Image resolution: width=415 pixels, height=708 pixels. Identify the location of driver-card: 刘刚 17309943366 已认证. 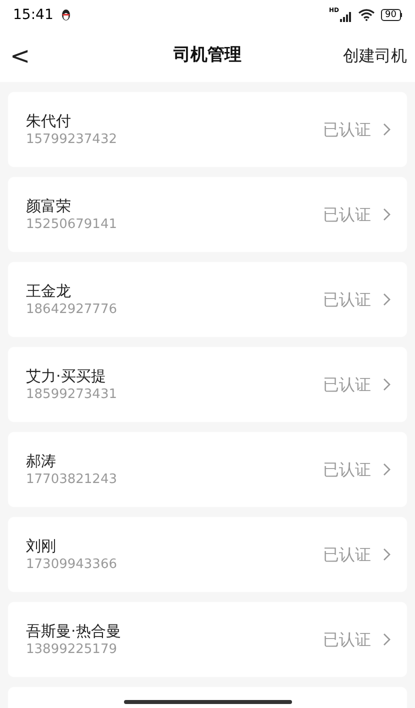
(207, 554).